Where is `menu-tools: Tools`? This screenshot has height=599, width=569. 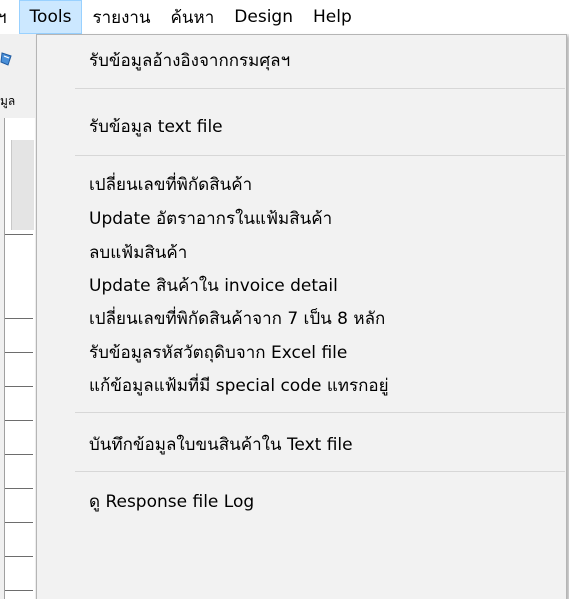 menu-tools: Tools is located at coordinates (50, 17).